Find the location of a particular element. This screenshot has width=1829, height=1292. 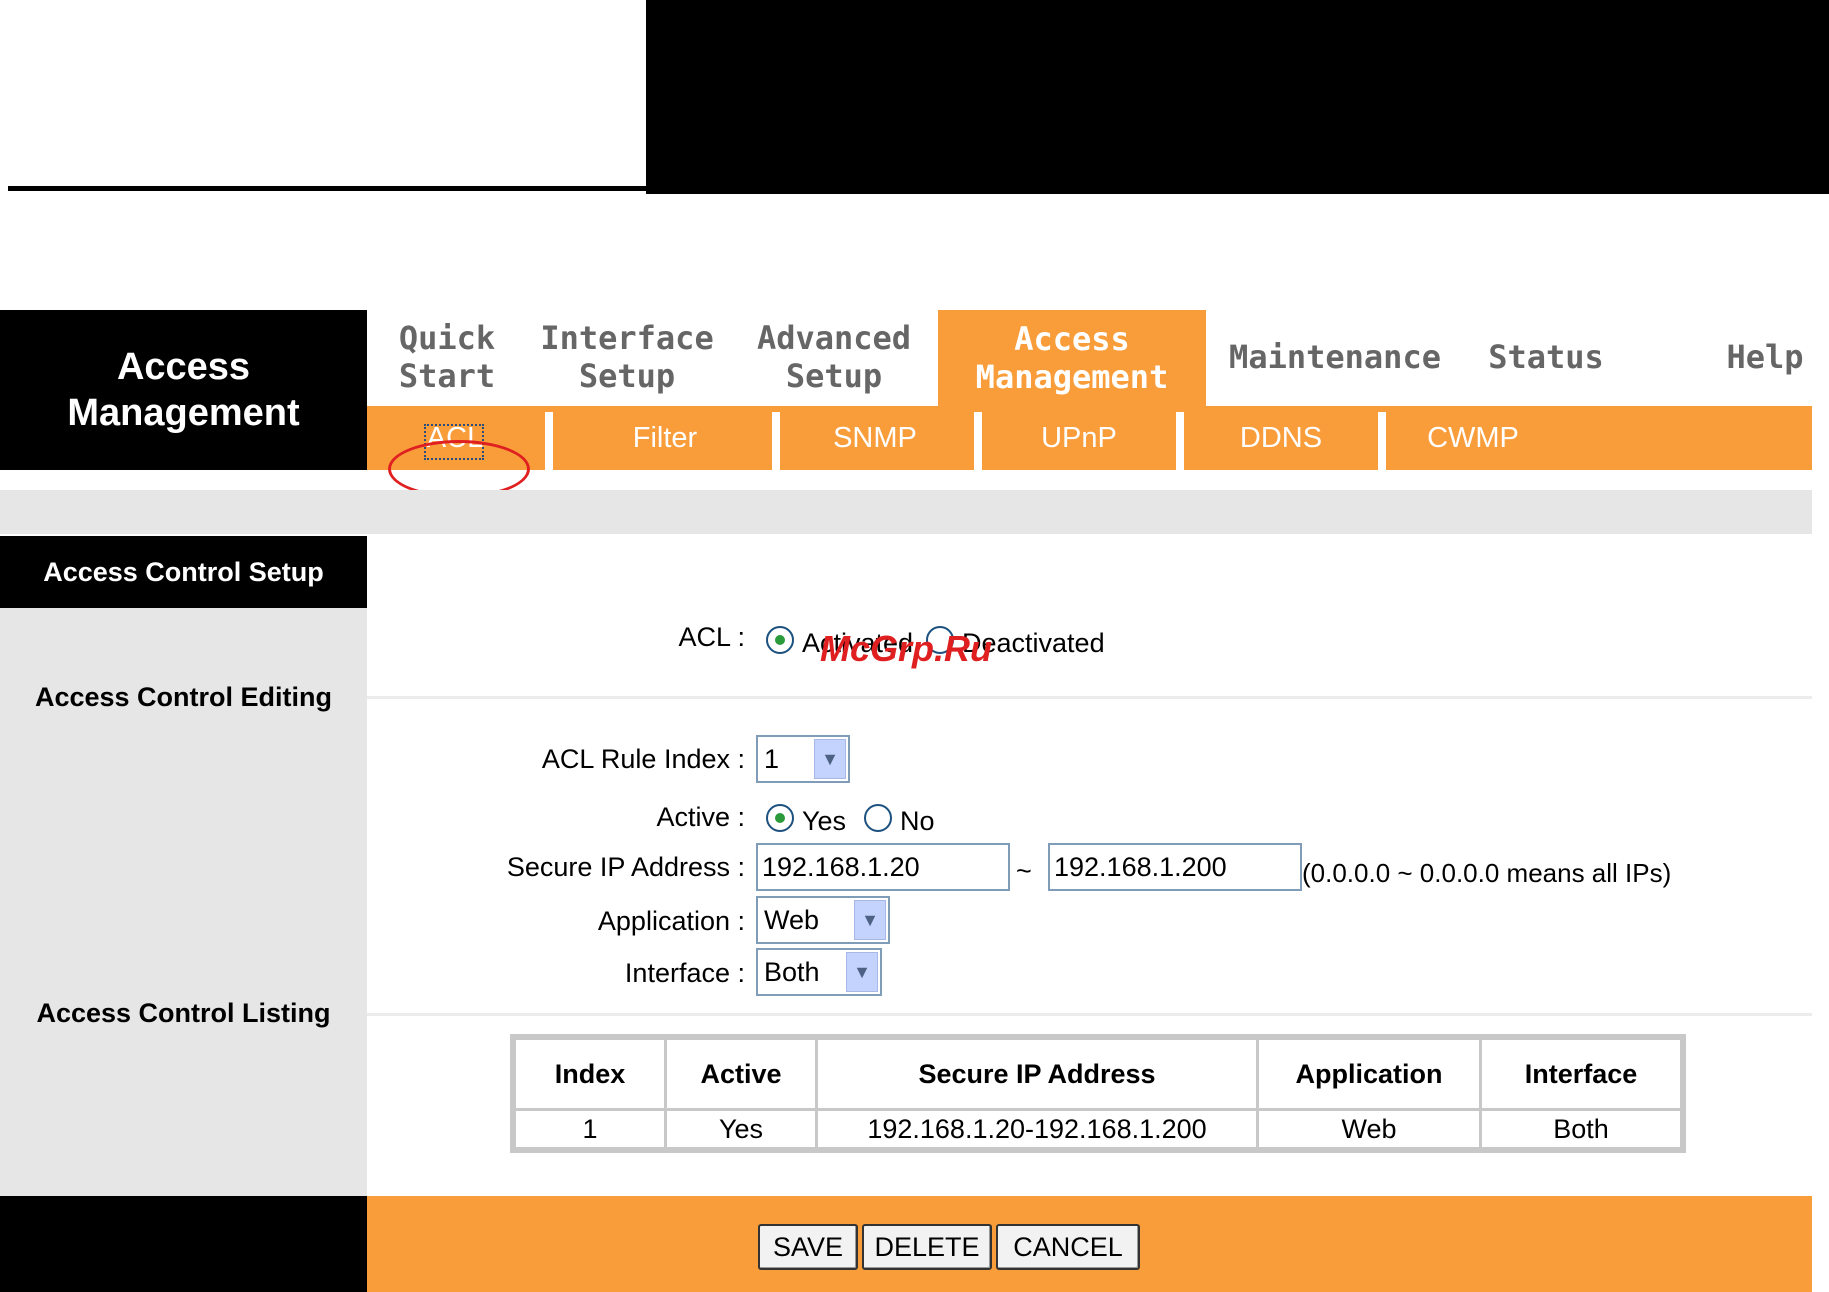

tab-advanced-setup: Advanced Setup is located at coordinates (834, 357).